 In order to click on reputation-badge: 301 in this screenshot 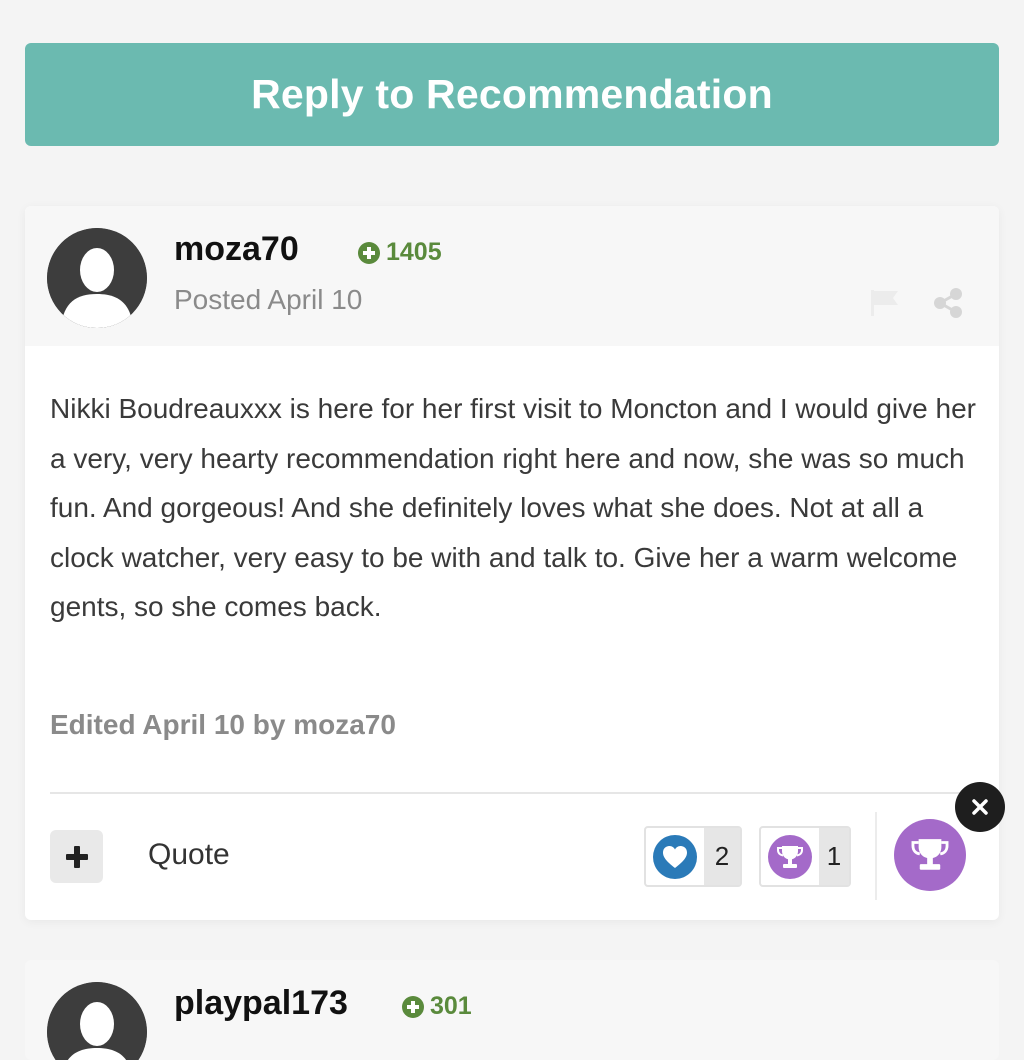, I will do `click(437, 1006)`.